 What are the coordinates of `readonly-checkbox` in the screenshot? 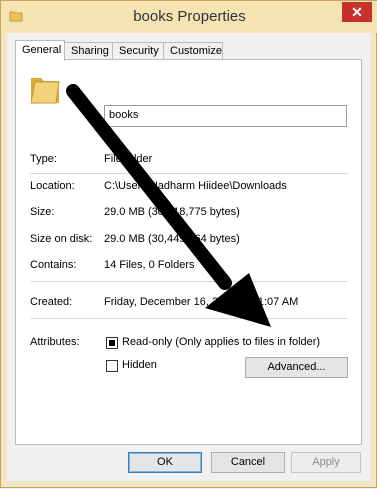 It's located at (112, 343).